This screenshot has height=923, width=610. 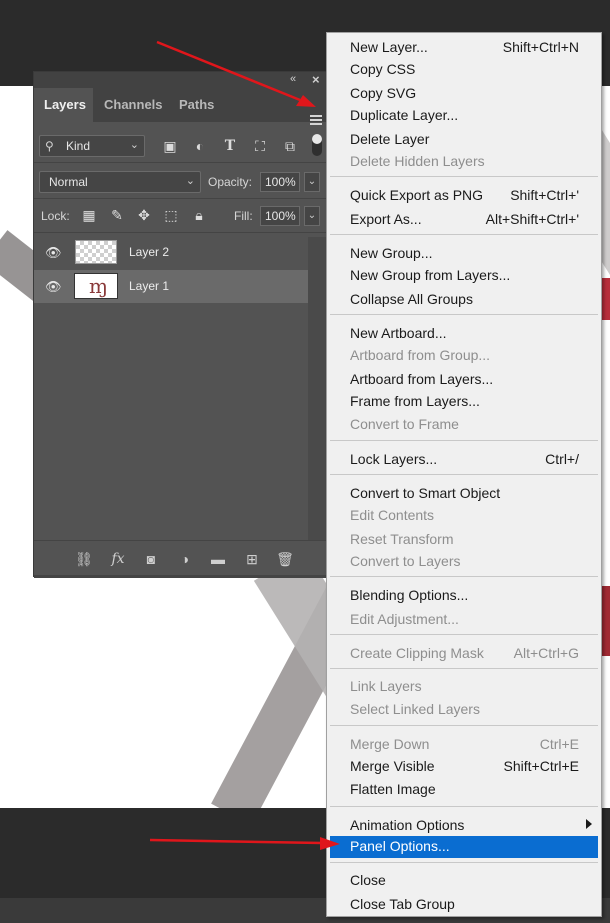 What do you see at coordinates (285, 559) in the screenshot?
I see `delete-layer-trash-icon: 🗑︎` at bounding box center [285, 559].